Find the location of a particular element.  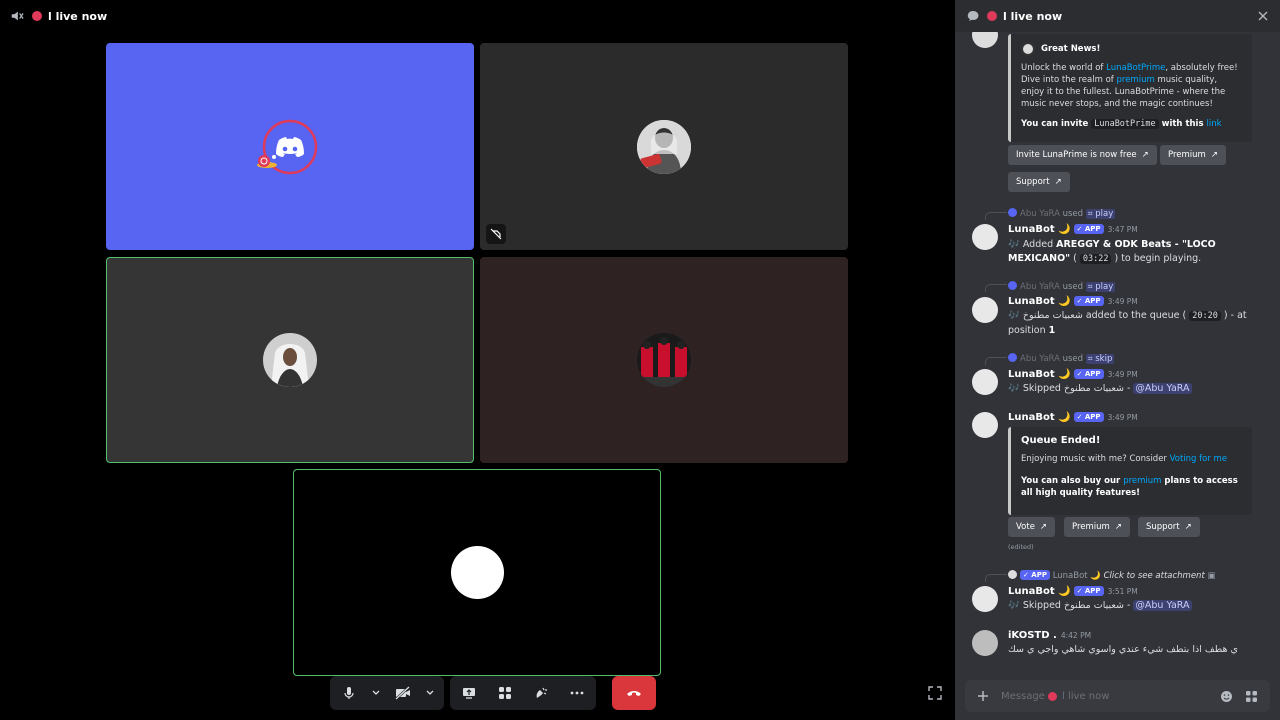

edited-label: (edited) is located at coordinates (1021, 547).